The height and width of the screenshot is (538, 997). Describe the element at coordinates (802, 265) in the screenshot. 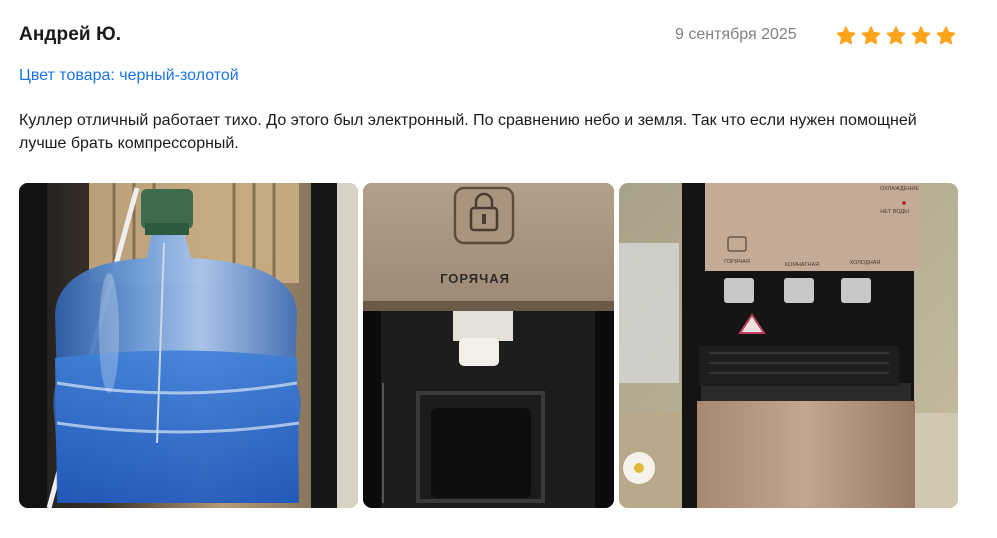

I see `tap-room-label: КОМНАТНАЯ` at that location.